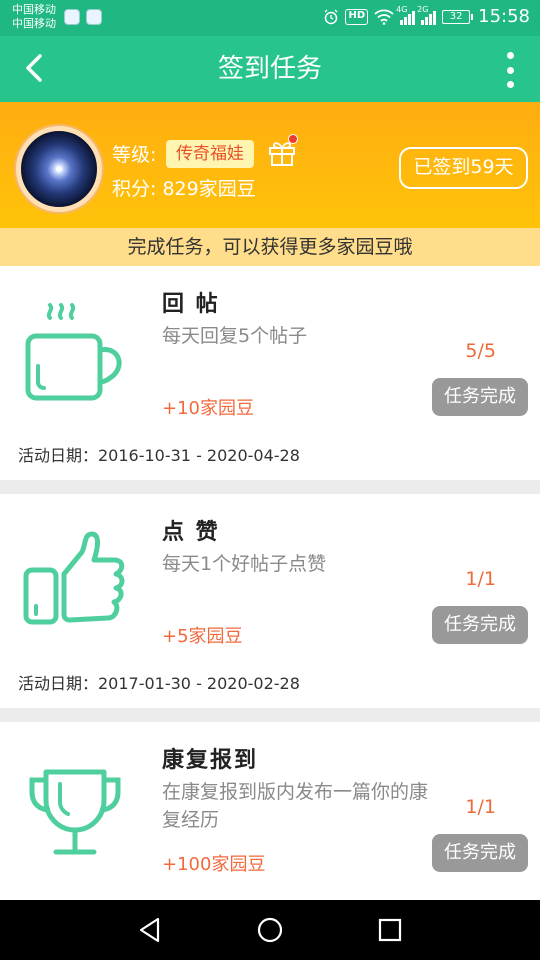 The height and width of the screenshot is (960, 540). Describe the element at coordinates (94, 17) in the screenshot. I see `app-notification-icon` at that location.